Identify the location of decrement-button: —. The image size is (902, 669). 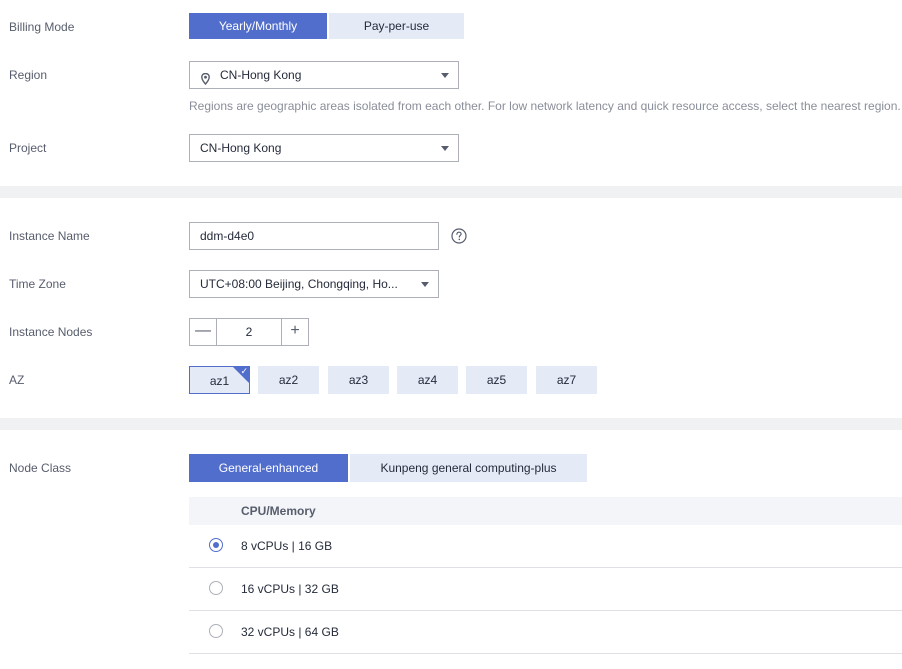
(203, 332).